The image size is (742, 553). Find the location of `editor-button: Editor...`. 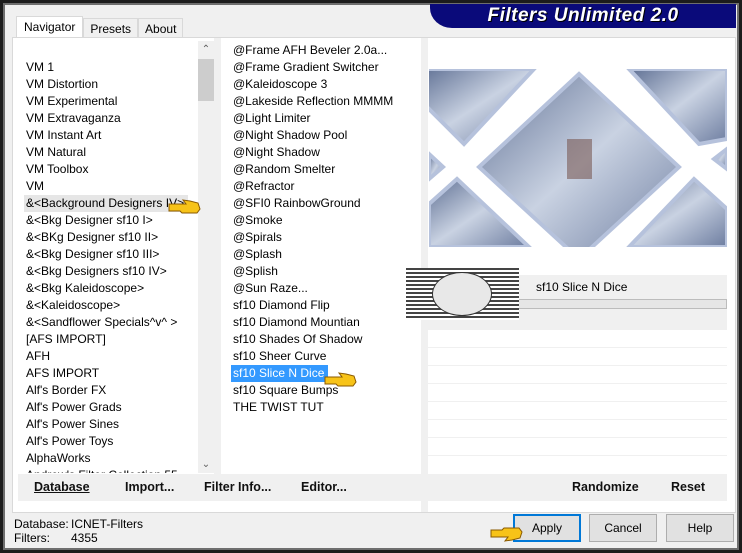

editor-button: Editor... is located at coordinates (324, 487).